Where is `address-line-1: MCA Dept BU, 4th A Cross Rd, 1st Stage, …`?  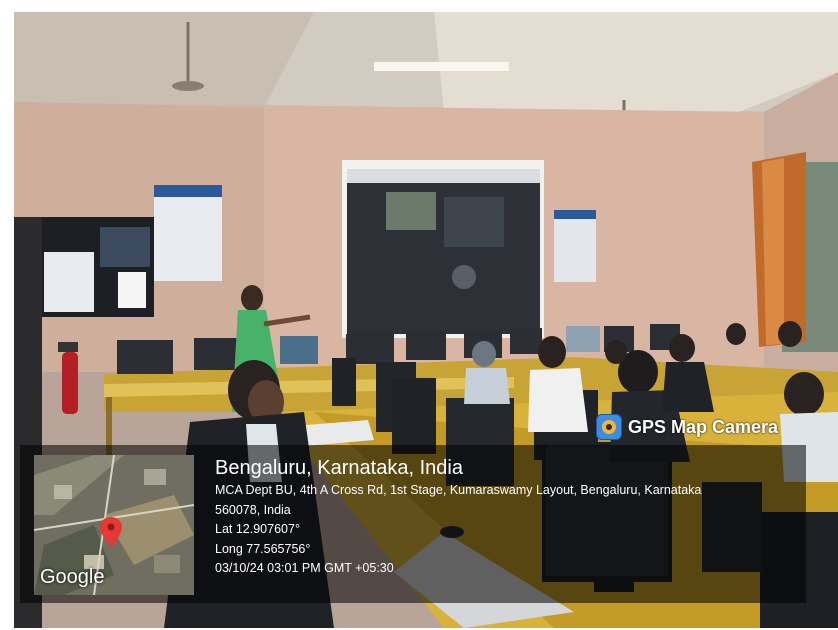
address-line-1: MCA Dept BU, 4th A Cross Rd, 1st Stage, … is located at coordinates (458, 490).